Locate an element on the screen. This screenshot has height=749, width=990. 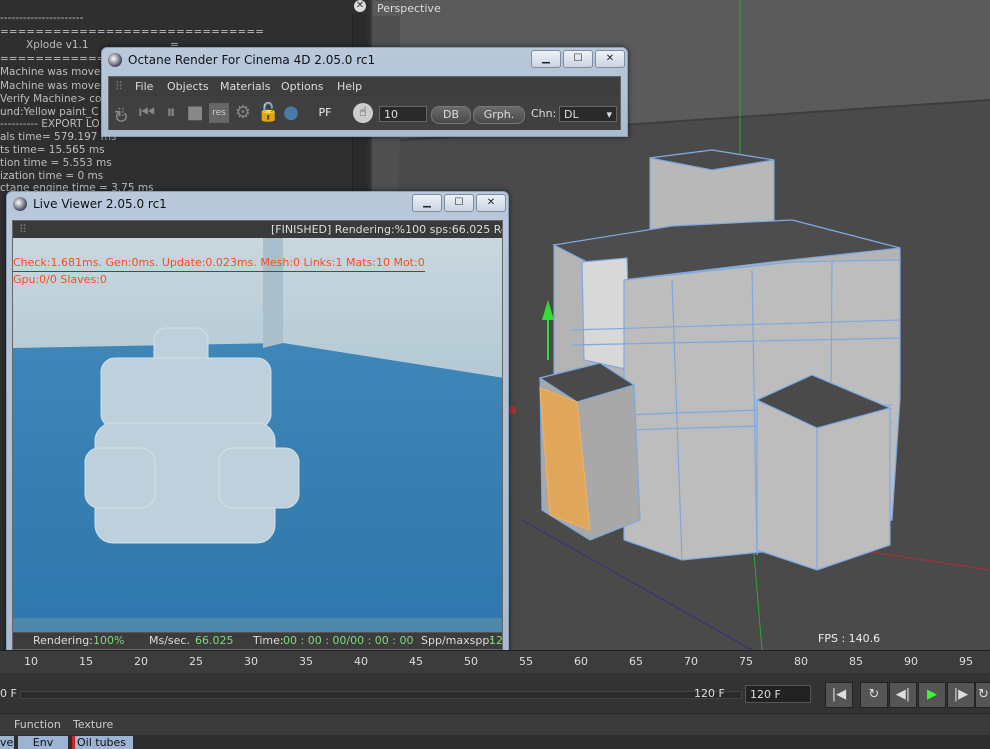
menu-objects: Objects is located at coordinates (188, 86).